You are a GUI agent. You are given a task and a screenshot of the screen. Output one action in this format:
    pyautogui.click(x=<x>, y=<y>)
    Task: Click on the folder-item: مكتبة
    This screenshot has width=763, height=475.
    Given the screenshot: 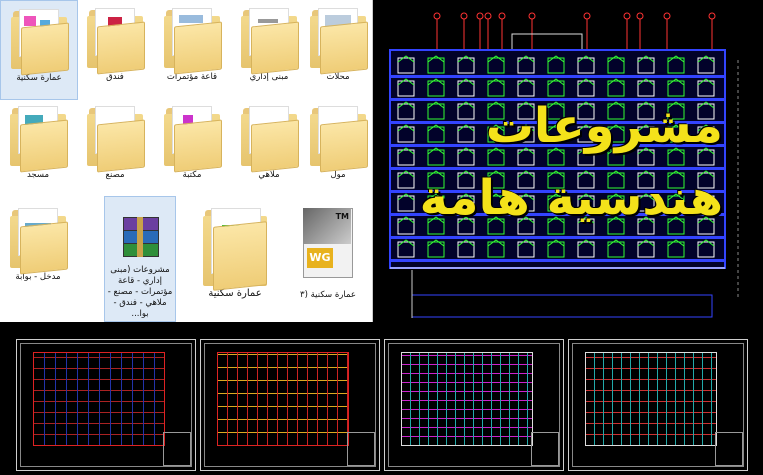 What is the action you would take?
    pyautogui.click(x=192, y=139)
    